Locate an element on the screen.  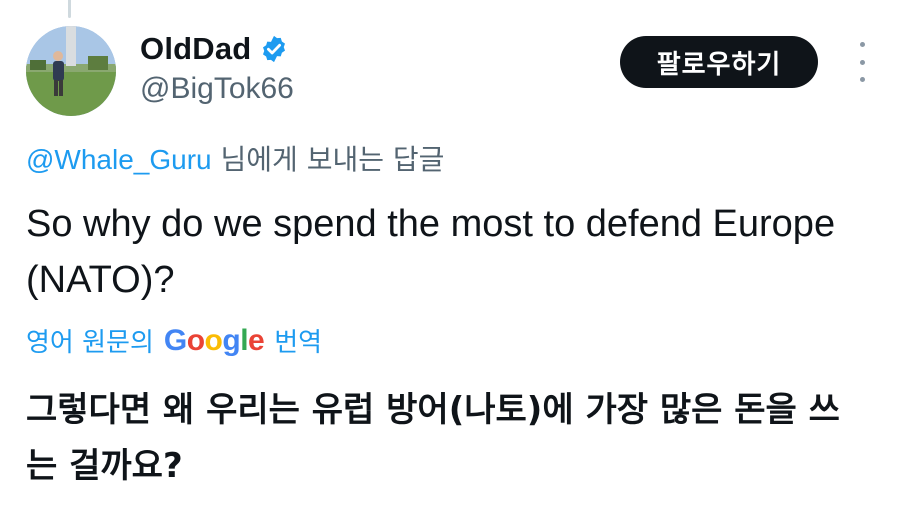
reply-suffix: 님에게 보내는 답글 is located at coordinates (328, 159).